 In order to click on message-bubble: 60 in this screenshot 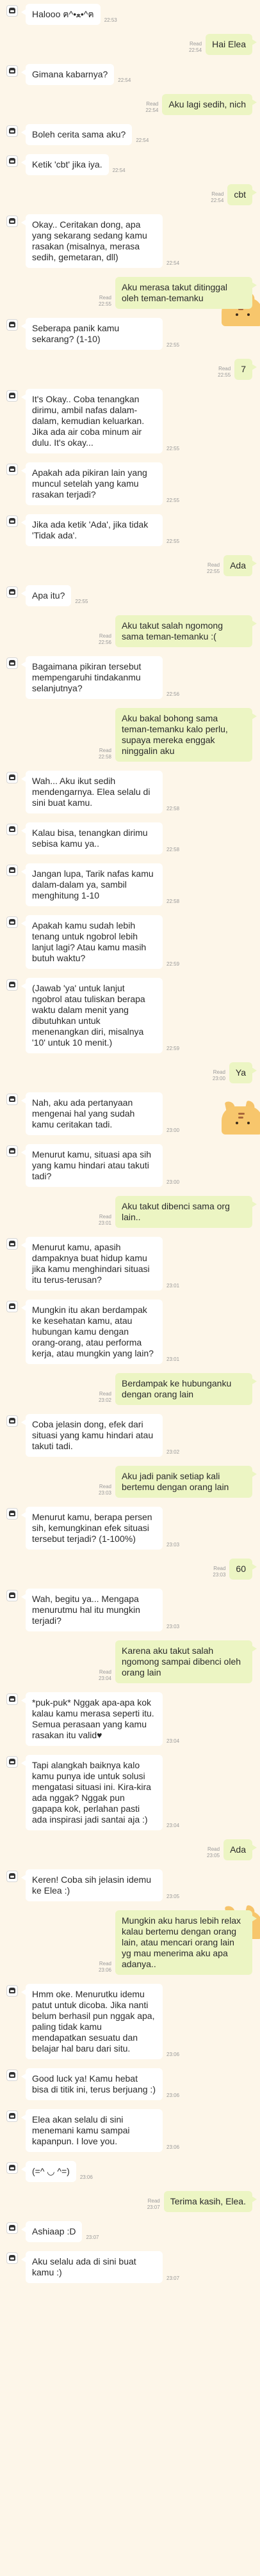, I will do `click(243, 1569)`.